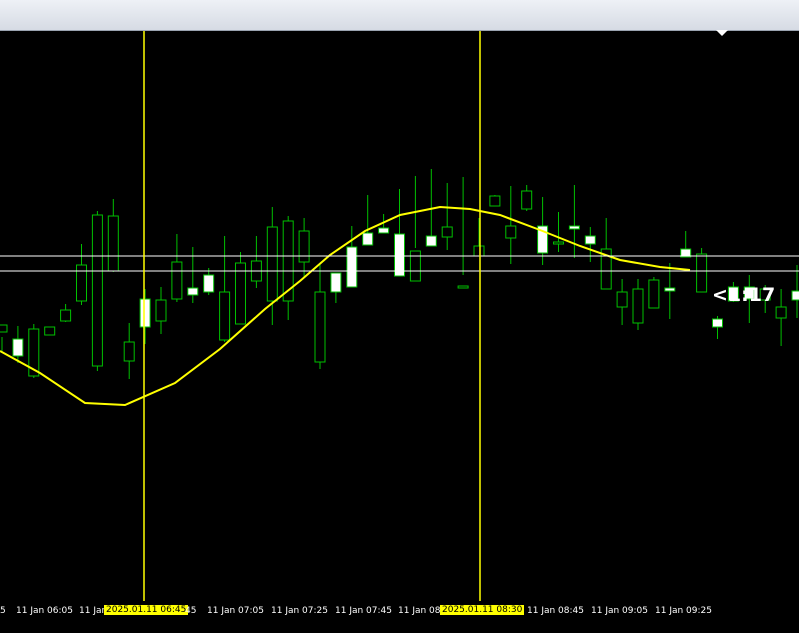 The image size is (799, 633). Describe the element at coordinates (191, 611) in the screenshot. I see `x-tick: 45` at that location.